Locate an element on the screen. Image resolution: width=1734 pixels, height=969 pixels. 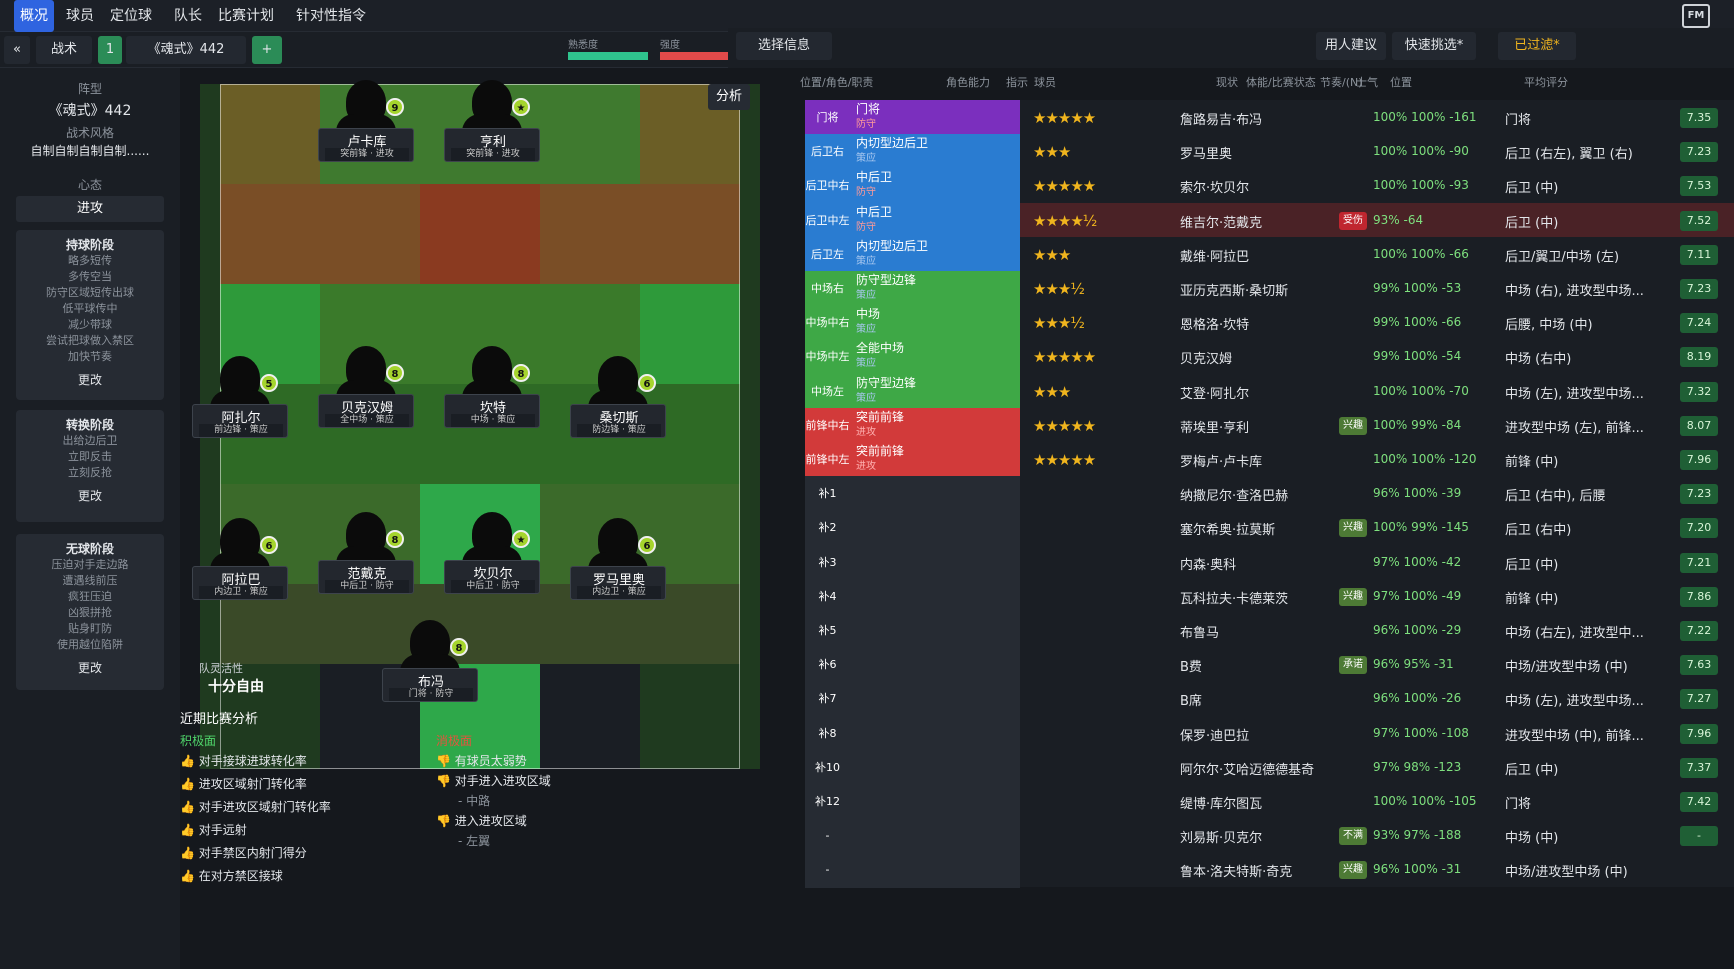
player-role: 突前锋 · 进攻 is located at coordinates (493, 154).